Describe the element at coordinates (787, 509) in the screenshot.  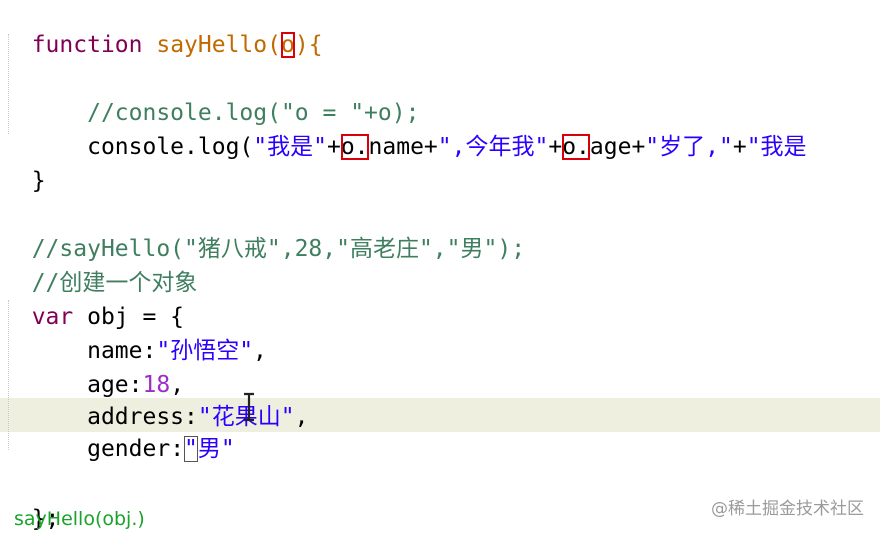
I see `watermark: @稀土掘金技术社区` at that location.